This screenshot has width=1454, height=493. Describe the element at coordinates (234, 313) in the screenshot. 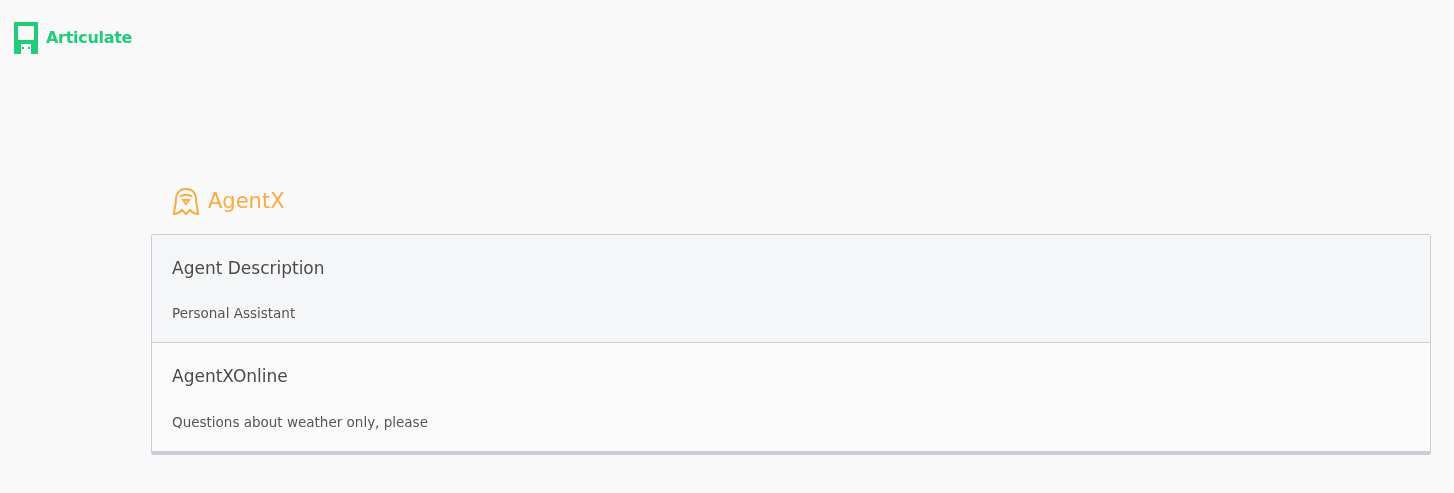

I see `section-text: Personal Assistant` at that location.